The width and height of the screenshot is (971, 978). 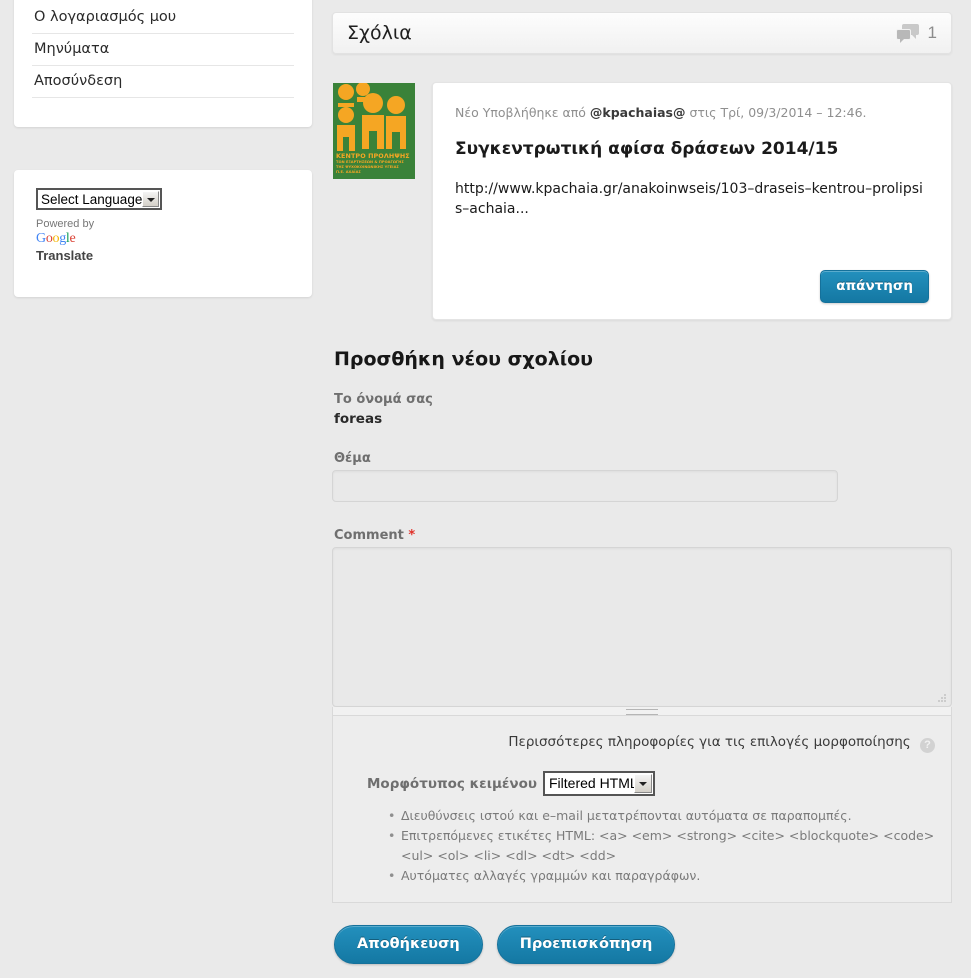 What do you see at coordinates (56, 238) in the screenshot?
I see `google-logo: Google` at bounding box center [56, 238].